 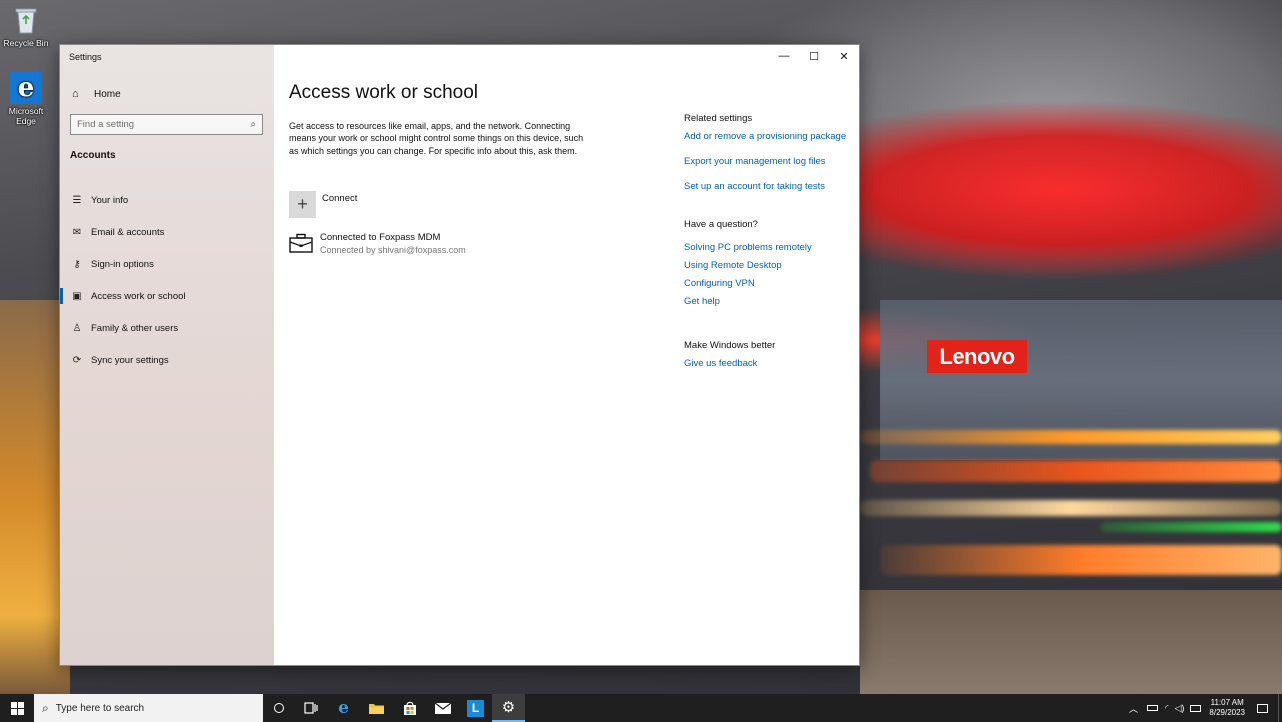 I want to click on taskbar-search-placeholder: Type here to search, so click(x=100, y=708).